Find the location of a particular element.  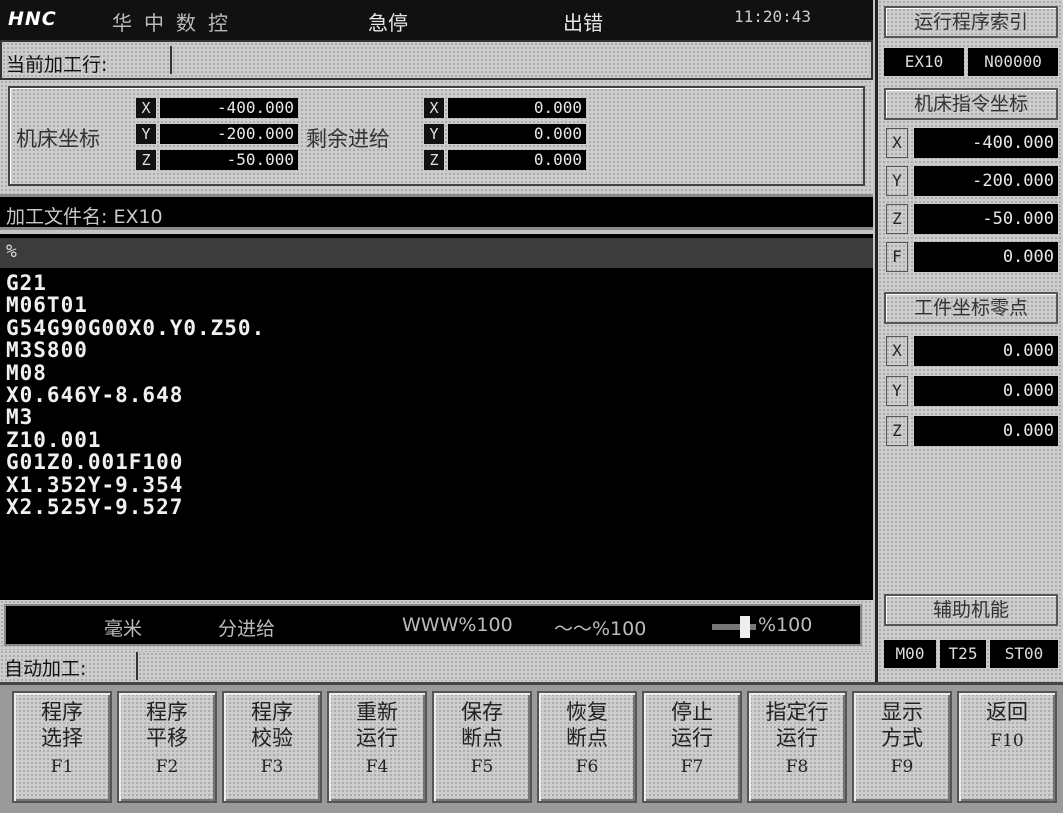

zero-x-axis: X is located at coordinates (897, 351).